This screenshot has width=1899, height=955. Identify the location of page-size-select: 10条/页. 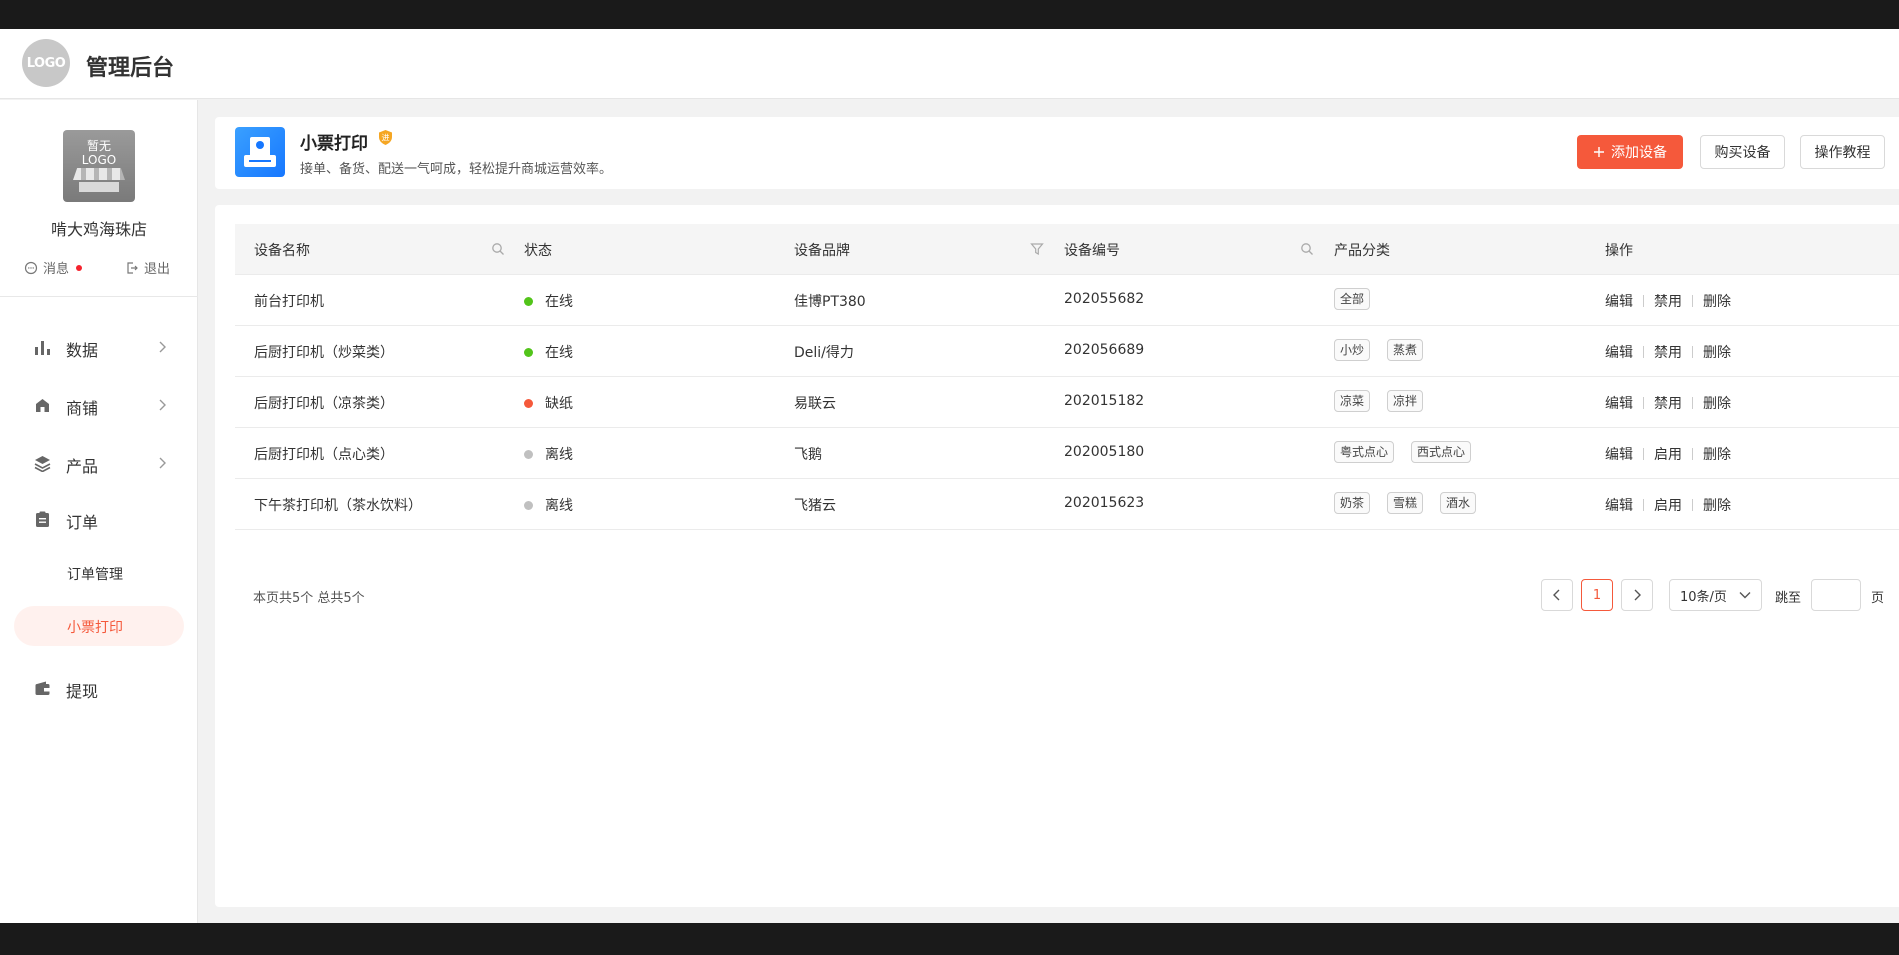
(1715, 595).